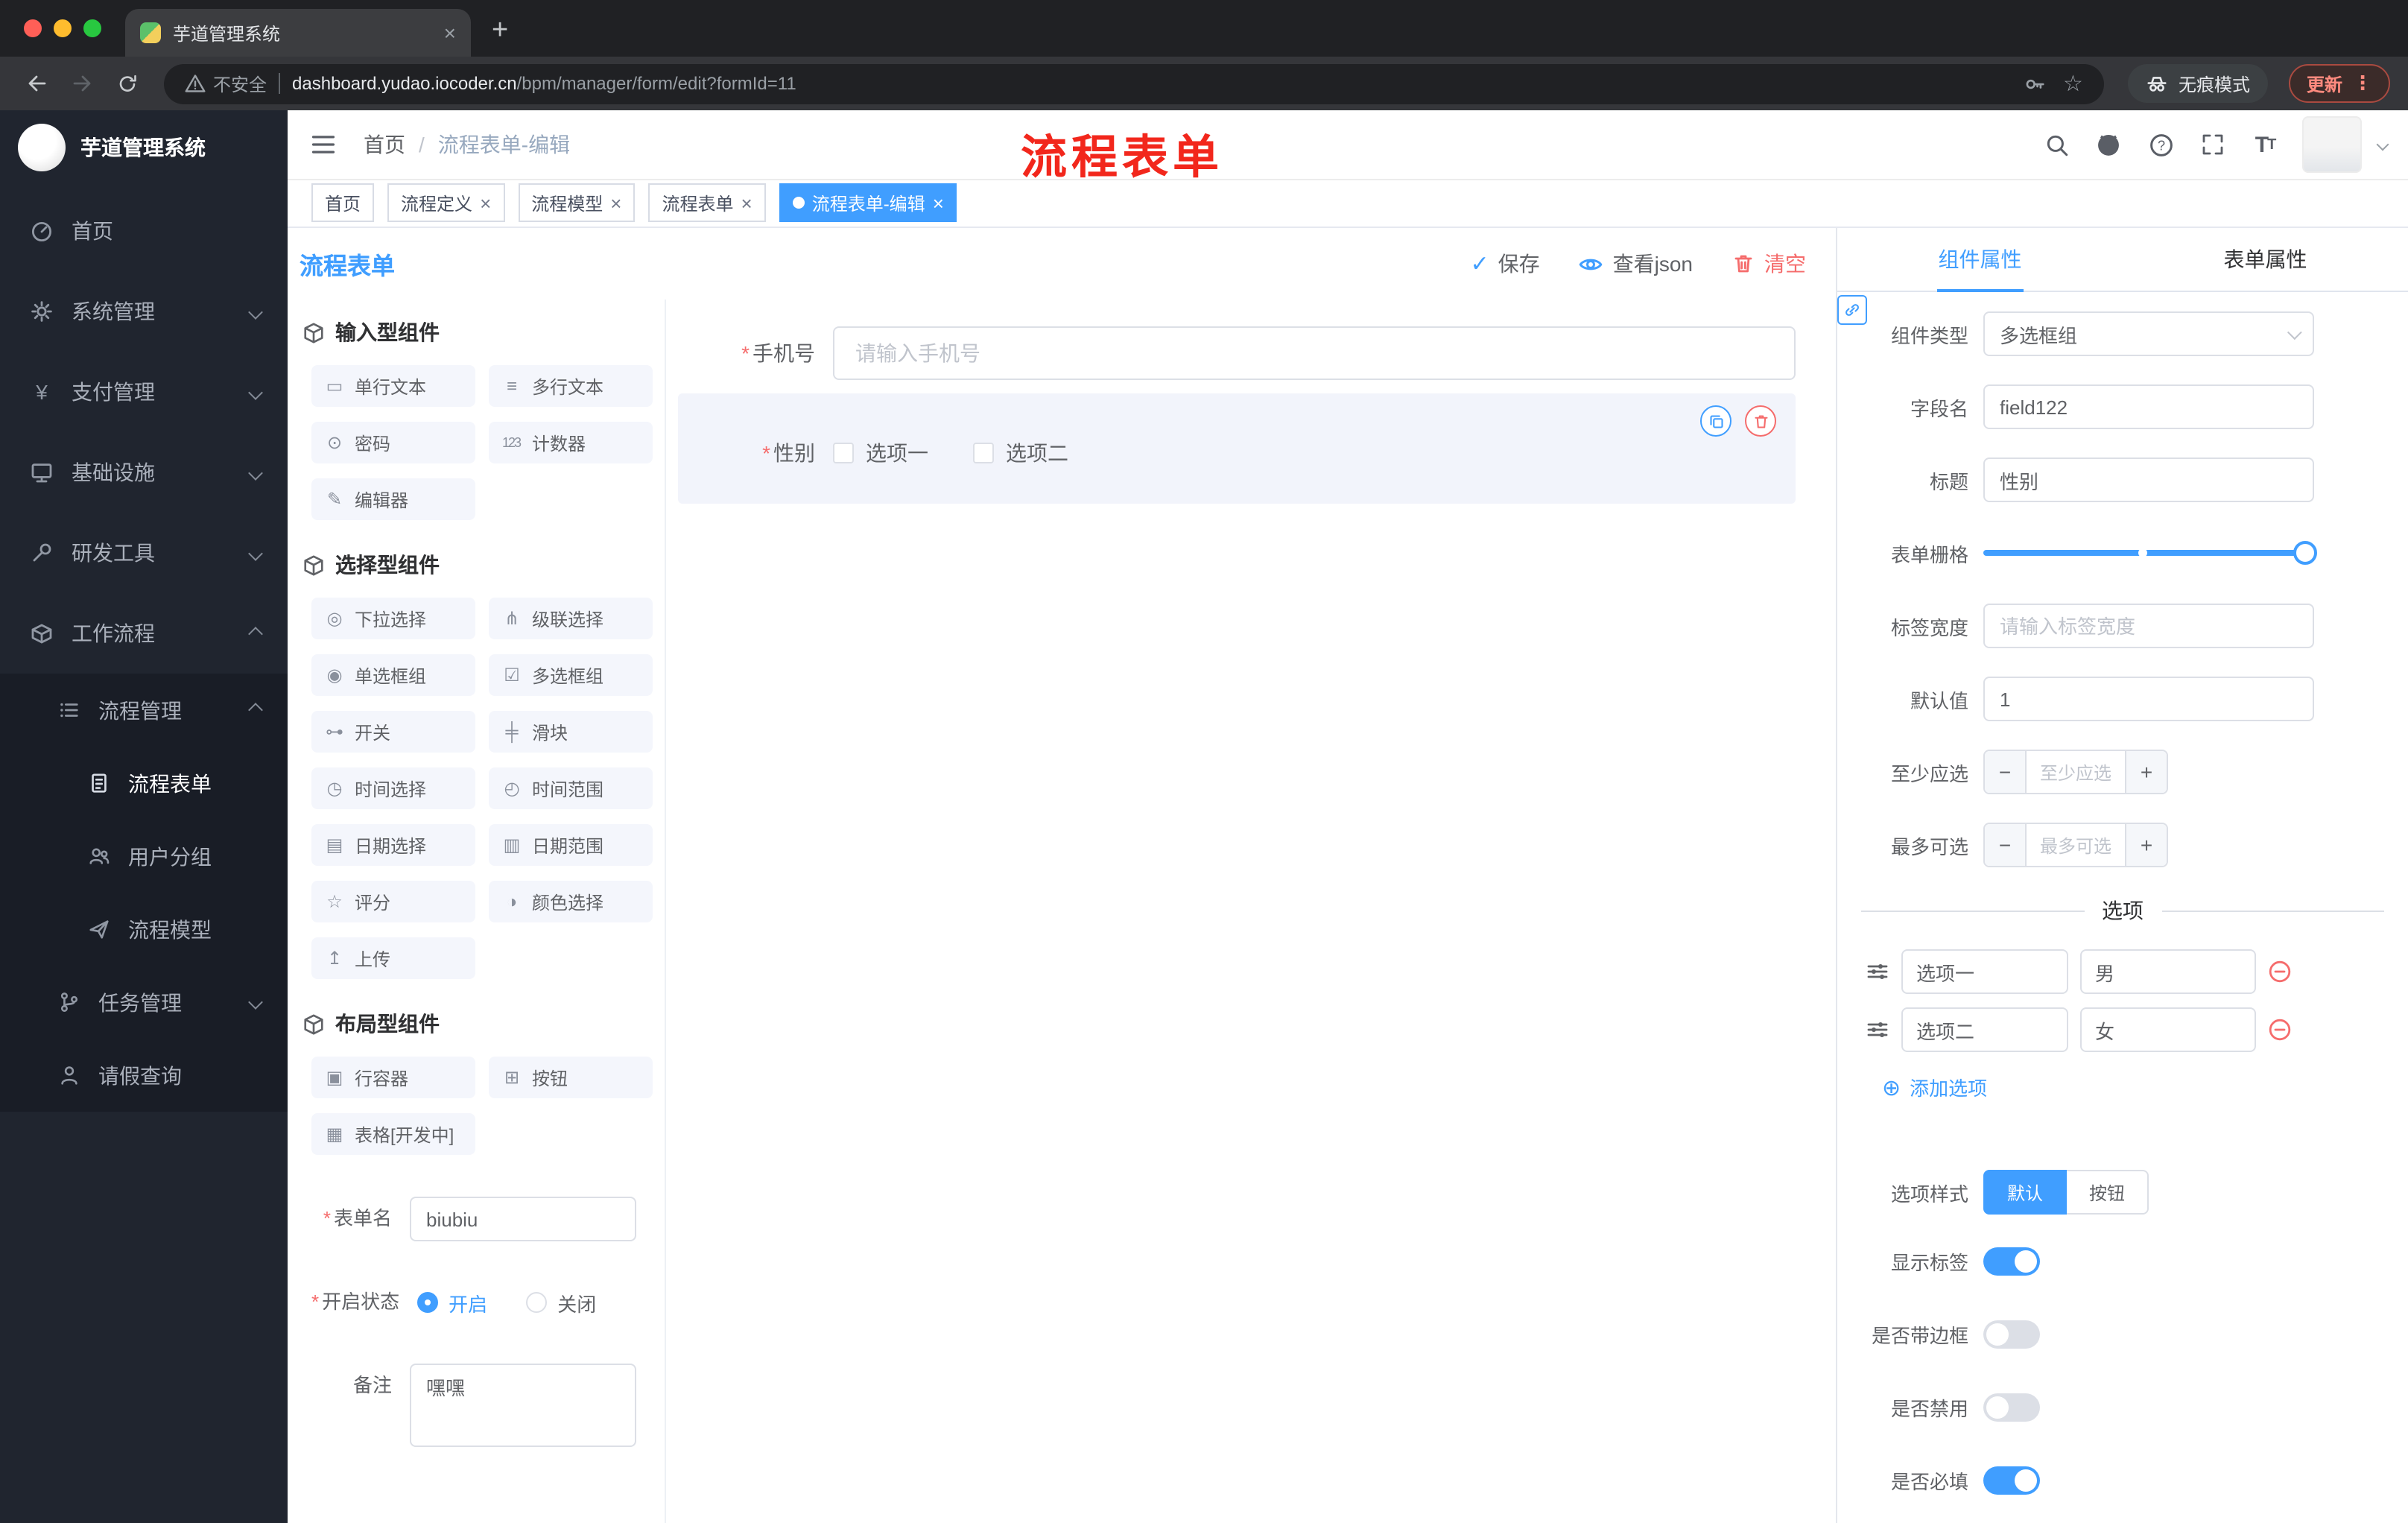  Describe the element at coordinates (126, 83) in the screenshot. I see `reload-button` at that location.